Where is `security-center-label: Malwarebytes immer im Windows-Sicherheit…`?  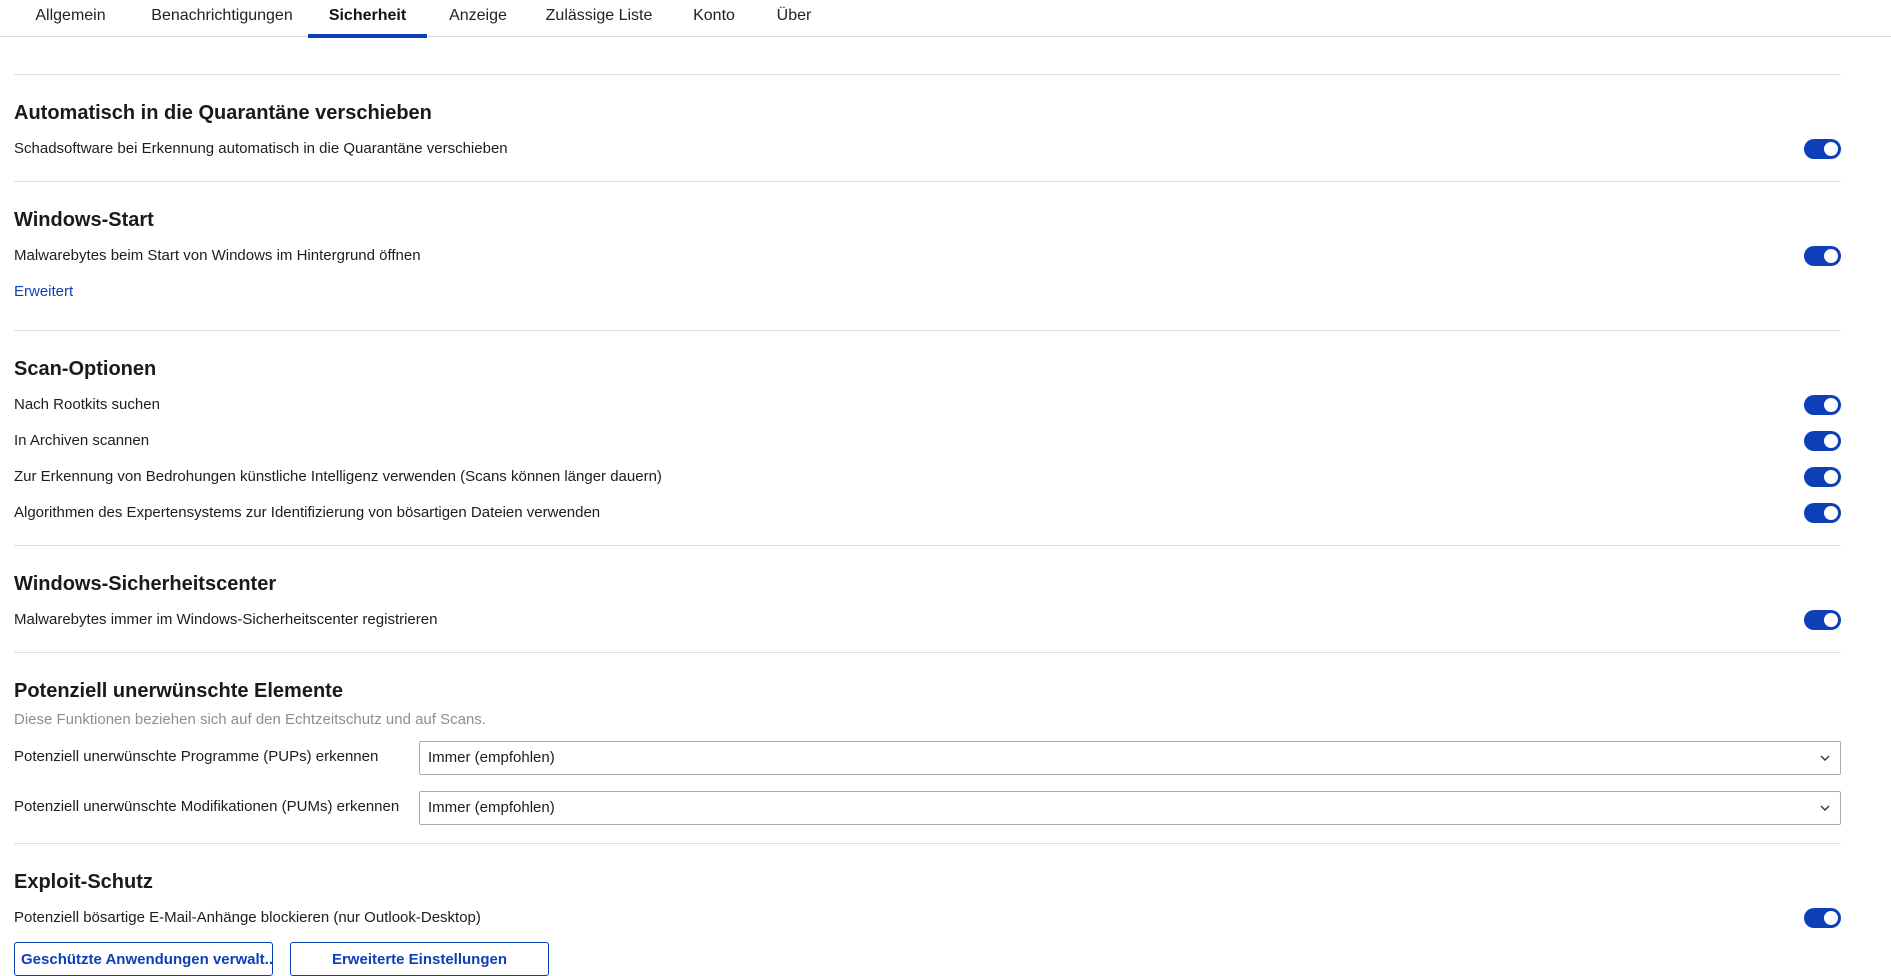
security-center-label: Malwarebytes immer im Windows-Sicherheit… is located at coordinates (226, 619).